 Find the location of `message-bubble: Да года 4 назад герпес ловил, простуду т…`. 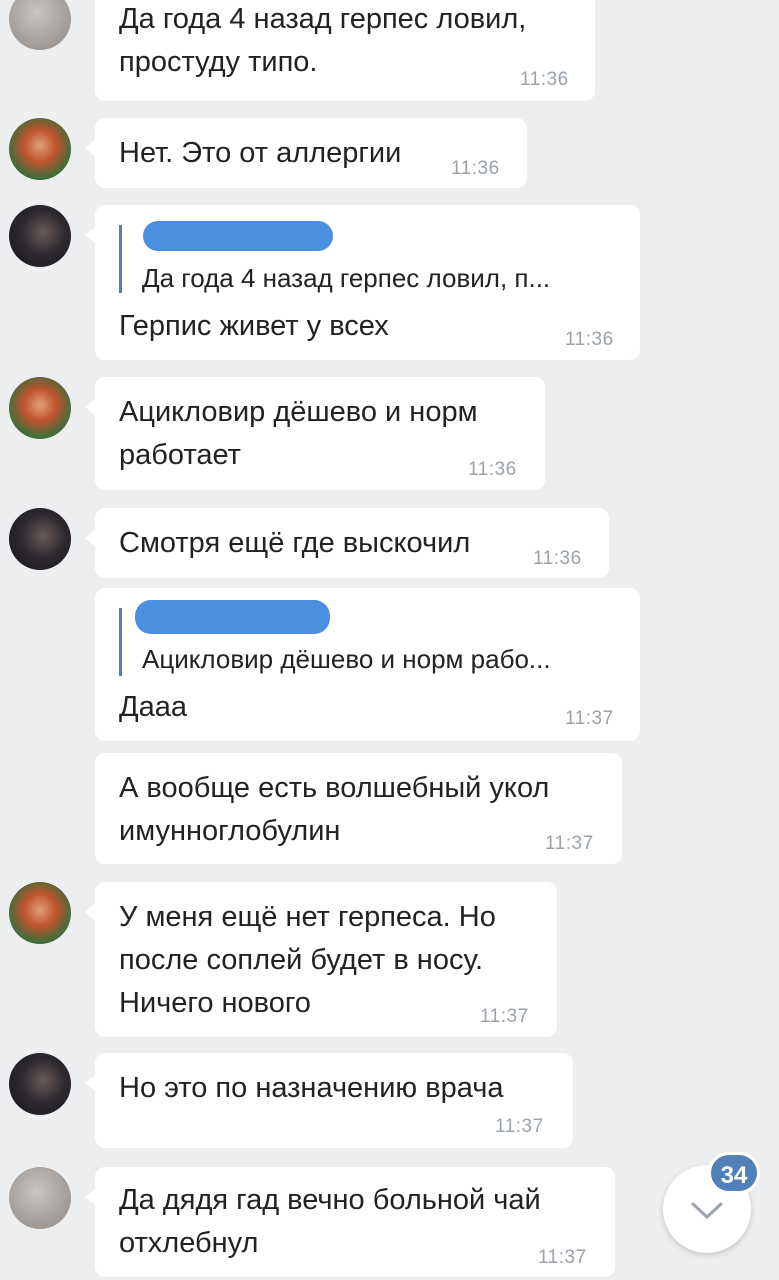

message-bubble: Да года 4 назад герпес ловил, простуду т… is located at coordinates (345, 50).